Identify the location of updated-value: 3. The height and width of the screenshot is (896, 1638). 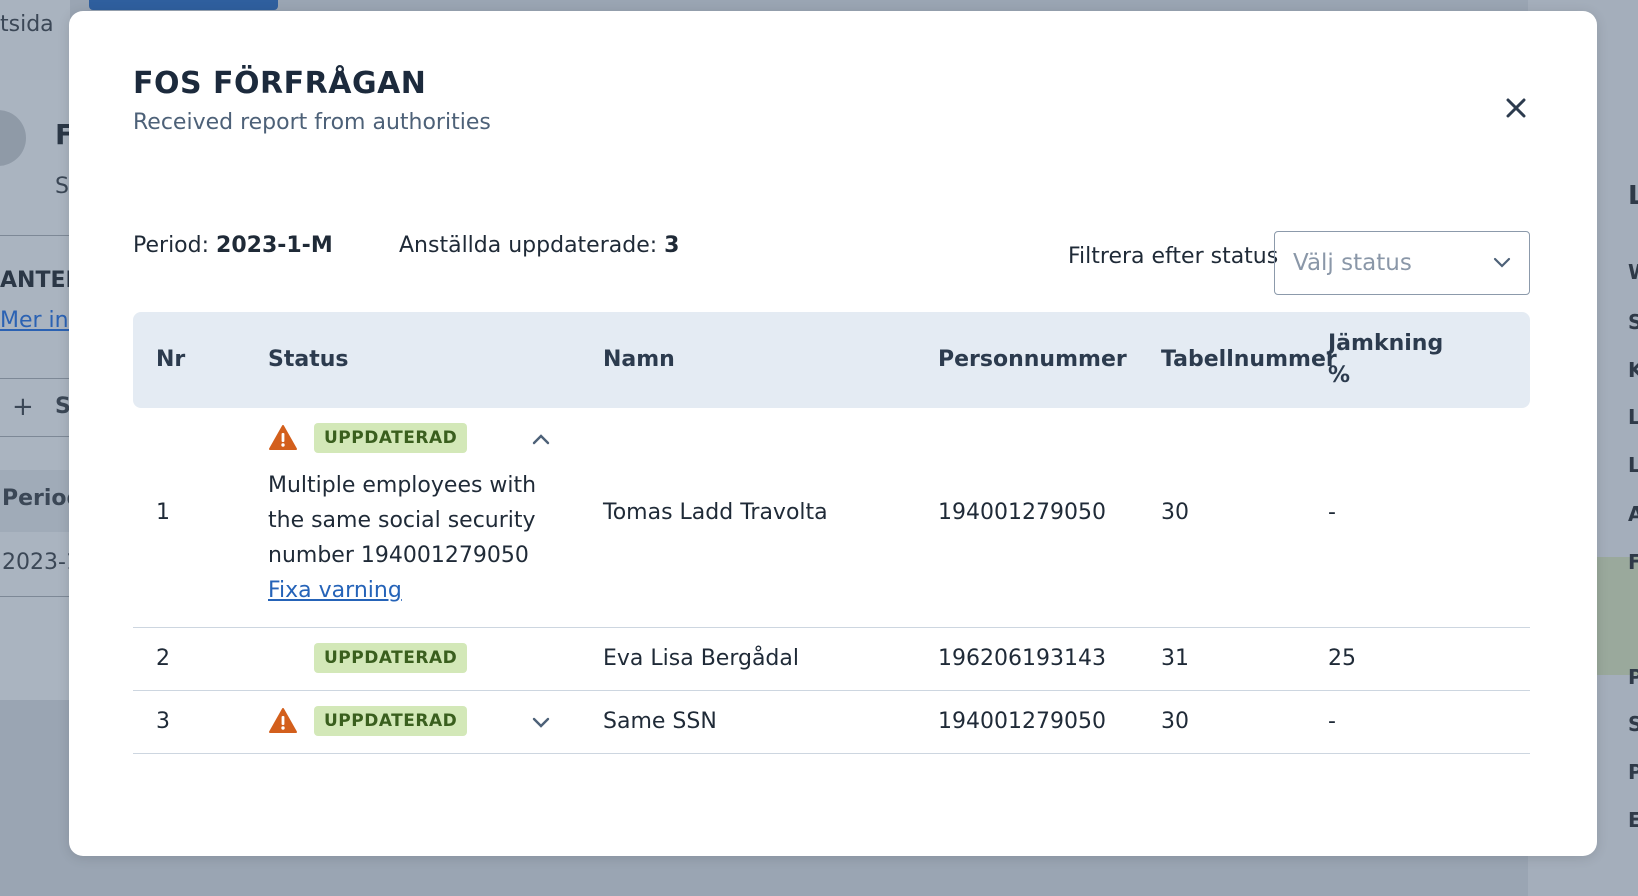
(672, 245).